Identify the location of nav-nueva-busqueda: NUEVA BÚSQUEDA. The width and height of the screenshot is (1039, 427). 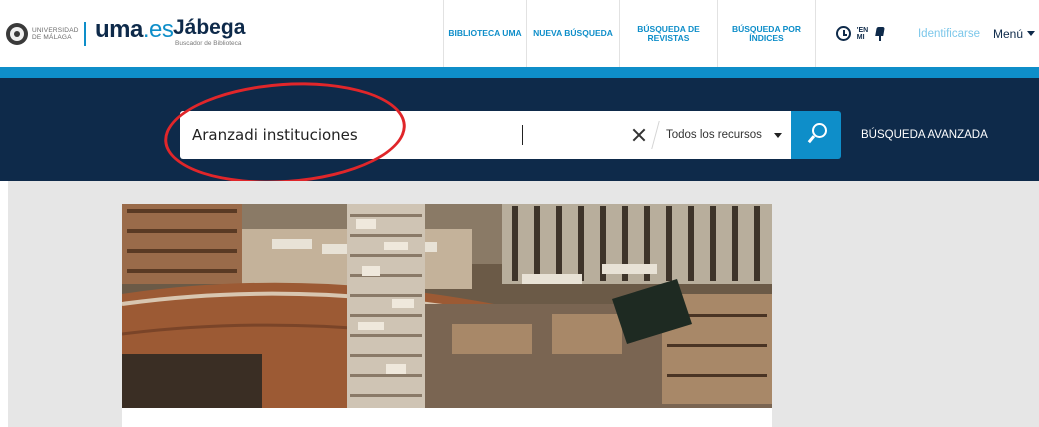
(572, 33).